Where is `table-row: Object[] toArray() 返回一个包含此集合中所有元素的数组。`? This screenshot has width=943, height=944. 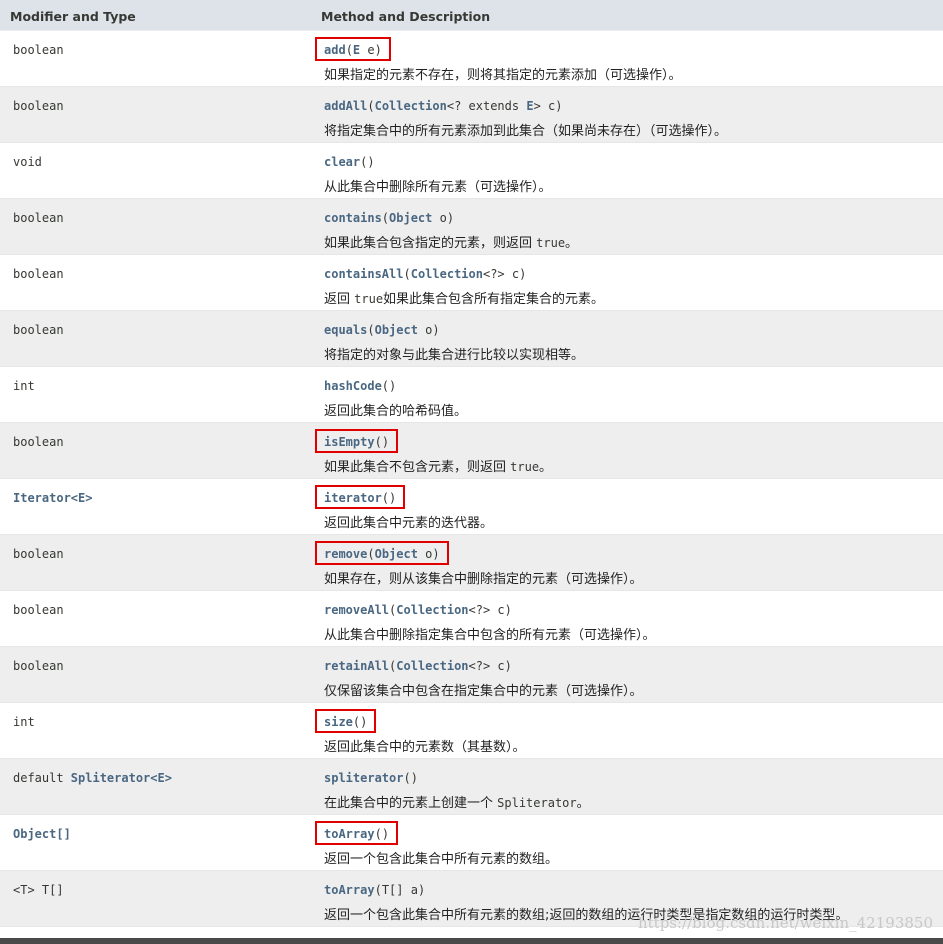 table-row: Object[] toArray() 返回一个包含此集合中所有元素的数组。 is located at coordinates (471, 843).